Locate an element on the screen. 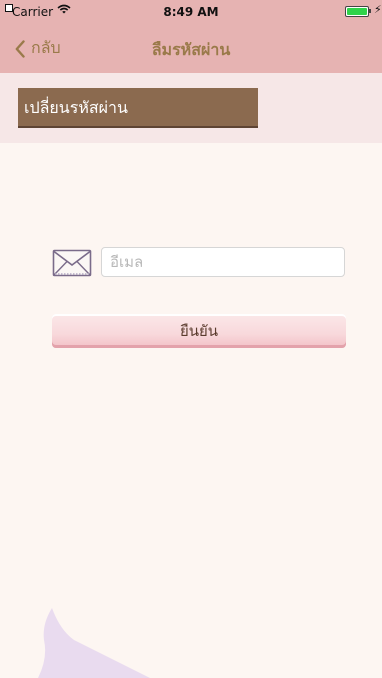 This screenshot has width=382, height=678. page-title: ลืมรหัสผ่าน is located at coordinates (191, 49).